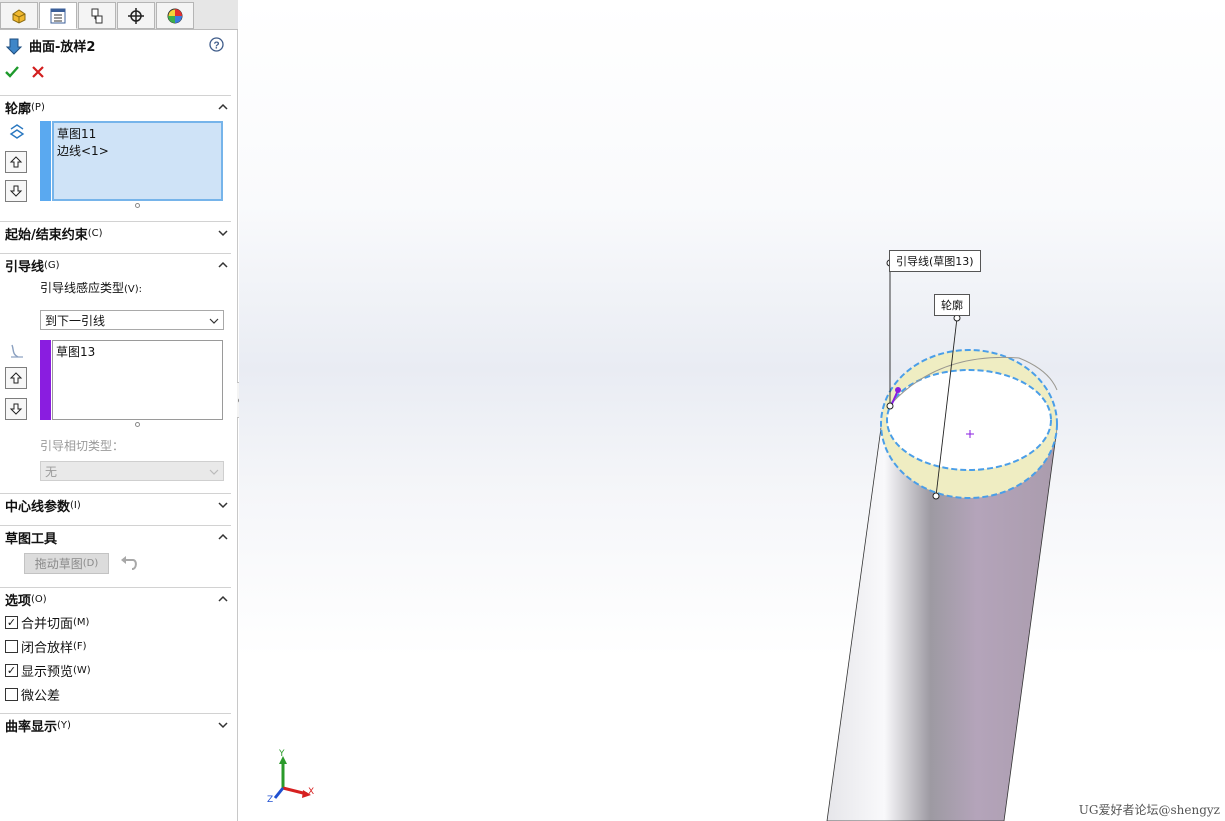 This screenshot has width=1225, height=821. What do you see at coordinates (282, 754) in the screenshot?
I see `axis-label-y: Y` at bounding box center [282, 754].